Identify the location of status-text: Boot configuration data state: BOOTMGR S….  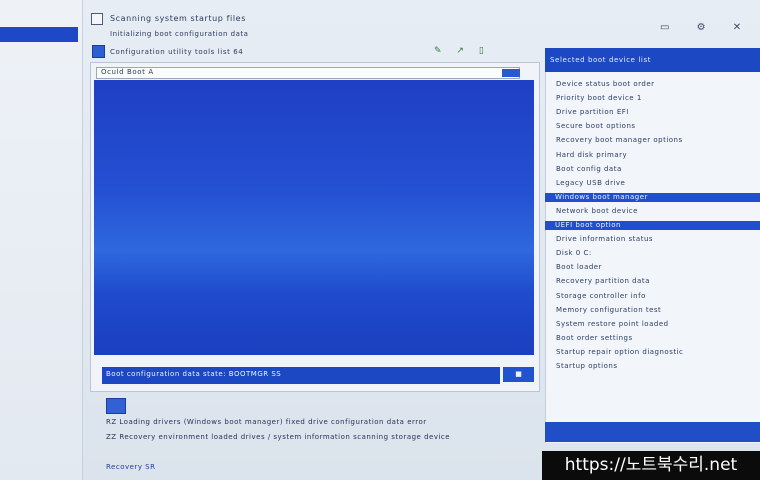
(194, 374).